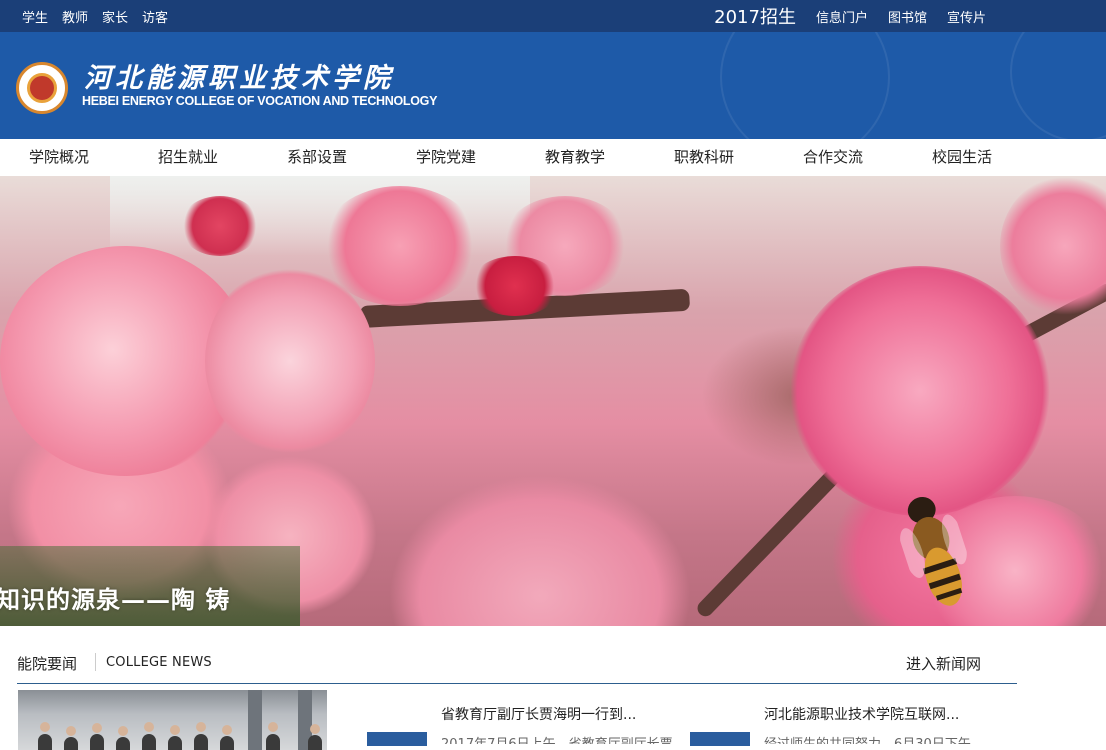 The height and width of the screenshot is (750, 1106). What do you see at coordinates (907, 16) in the screenshot?
I see `link-library: 图书馆` at bounding box center [907, 16].